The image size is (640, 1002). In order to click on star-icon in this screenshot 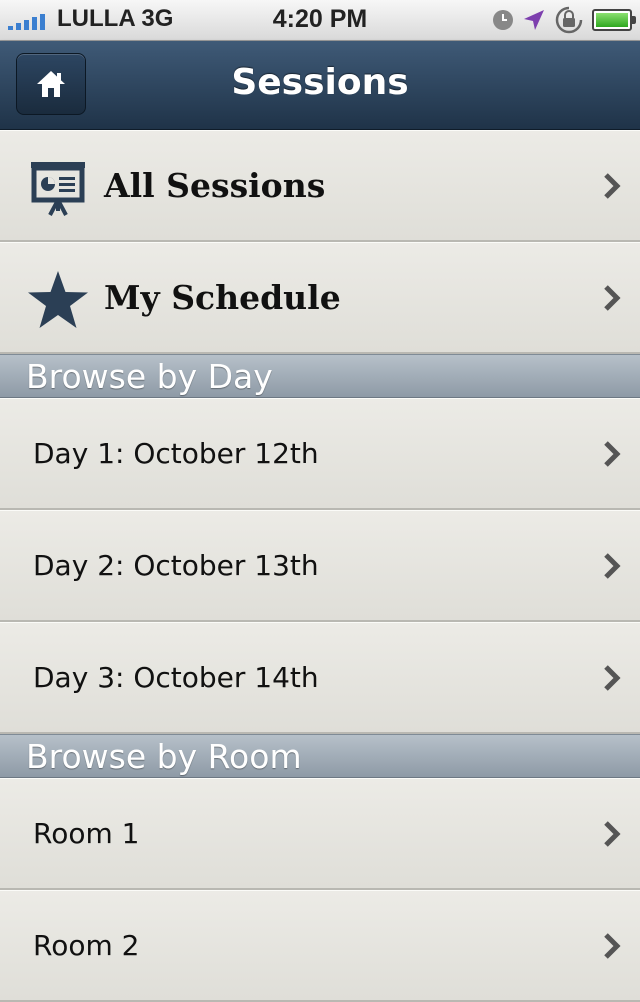, I will do `click(58, 299)`.